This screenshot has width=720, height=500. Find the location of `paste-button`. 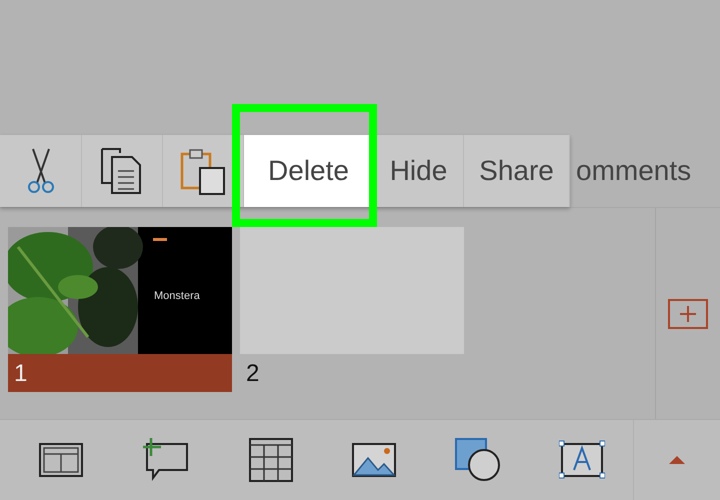

paste-button is located at coordinates (203, 171).